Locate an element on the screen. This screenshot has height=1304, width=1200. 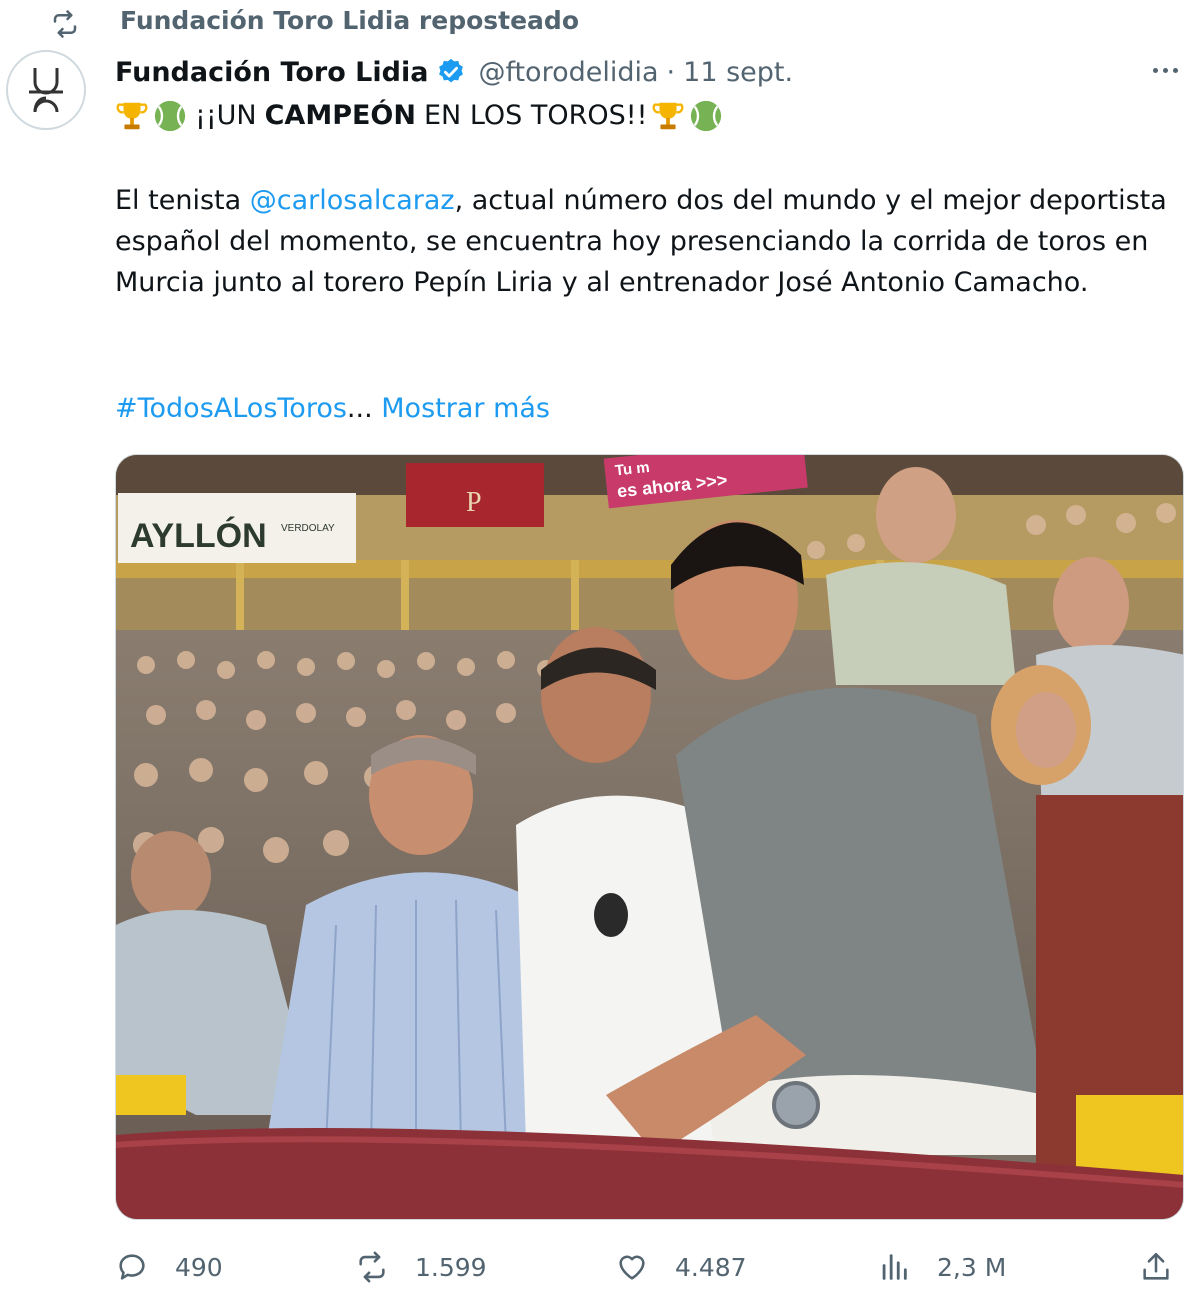
post-headline: ¡¡UN CAMPEÓN EN LOS TOROS!! is located at coordinates (645, 115).